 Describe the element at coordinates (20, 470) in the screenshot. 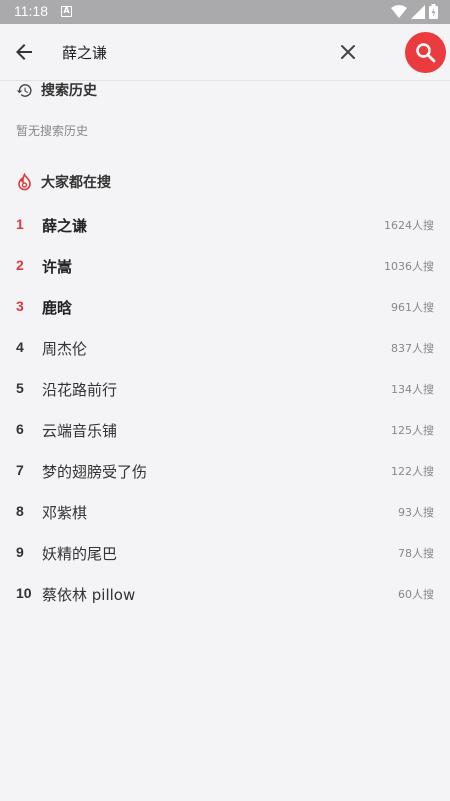

I see `rank-number: 7` at that location.